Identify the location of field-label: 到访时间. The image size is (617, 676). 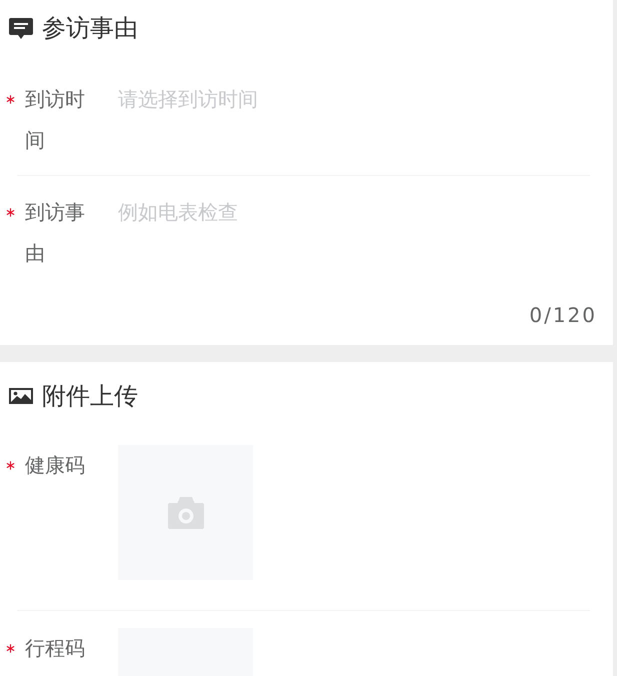
(55, 120).